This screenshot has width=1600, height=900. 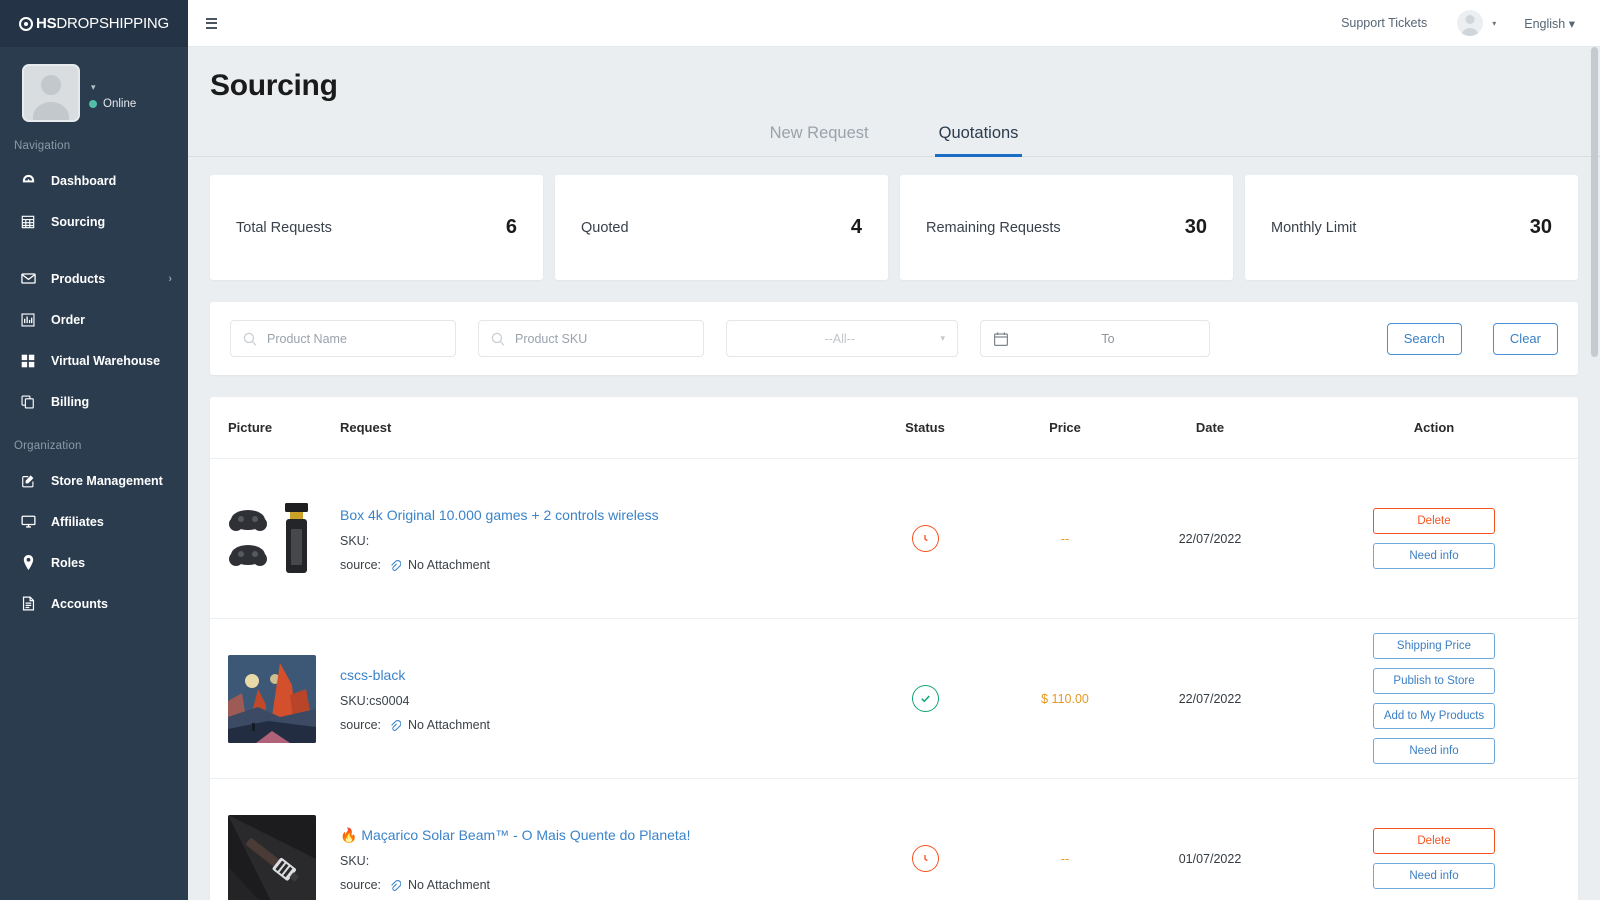 I want to click on tab-bar: New Request Quotations, so click(x=894, y=137).